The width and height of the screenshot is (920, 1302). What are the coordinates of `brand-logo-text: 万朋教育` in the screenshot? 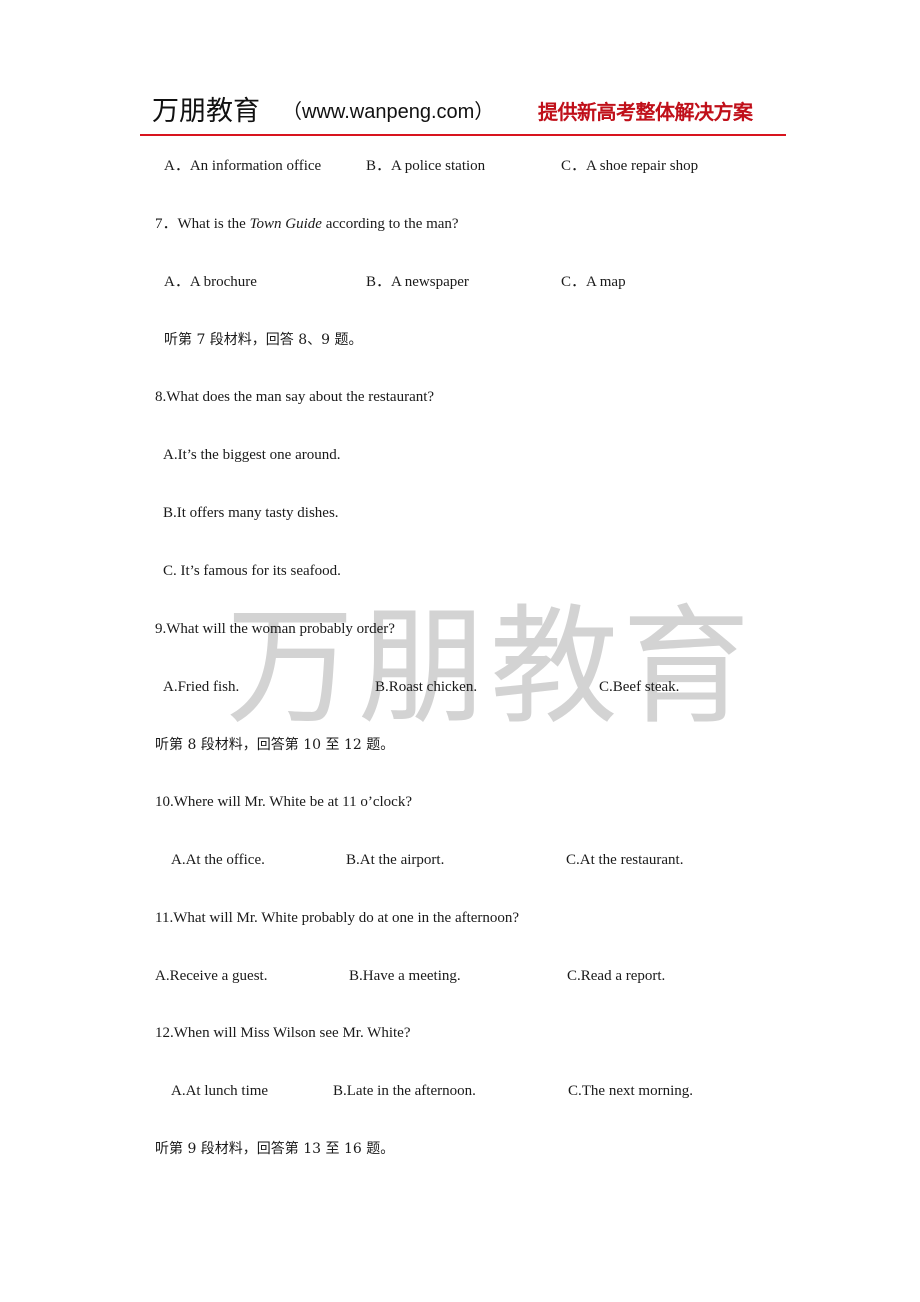 It's located at (206, 111).